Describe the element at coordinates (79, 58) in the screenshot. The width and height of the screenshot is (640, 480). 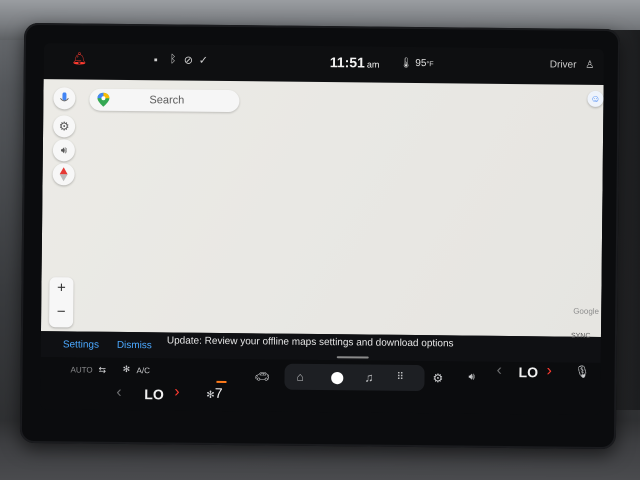
I see `notification-bell-icon: 🔔︎` at that location.